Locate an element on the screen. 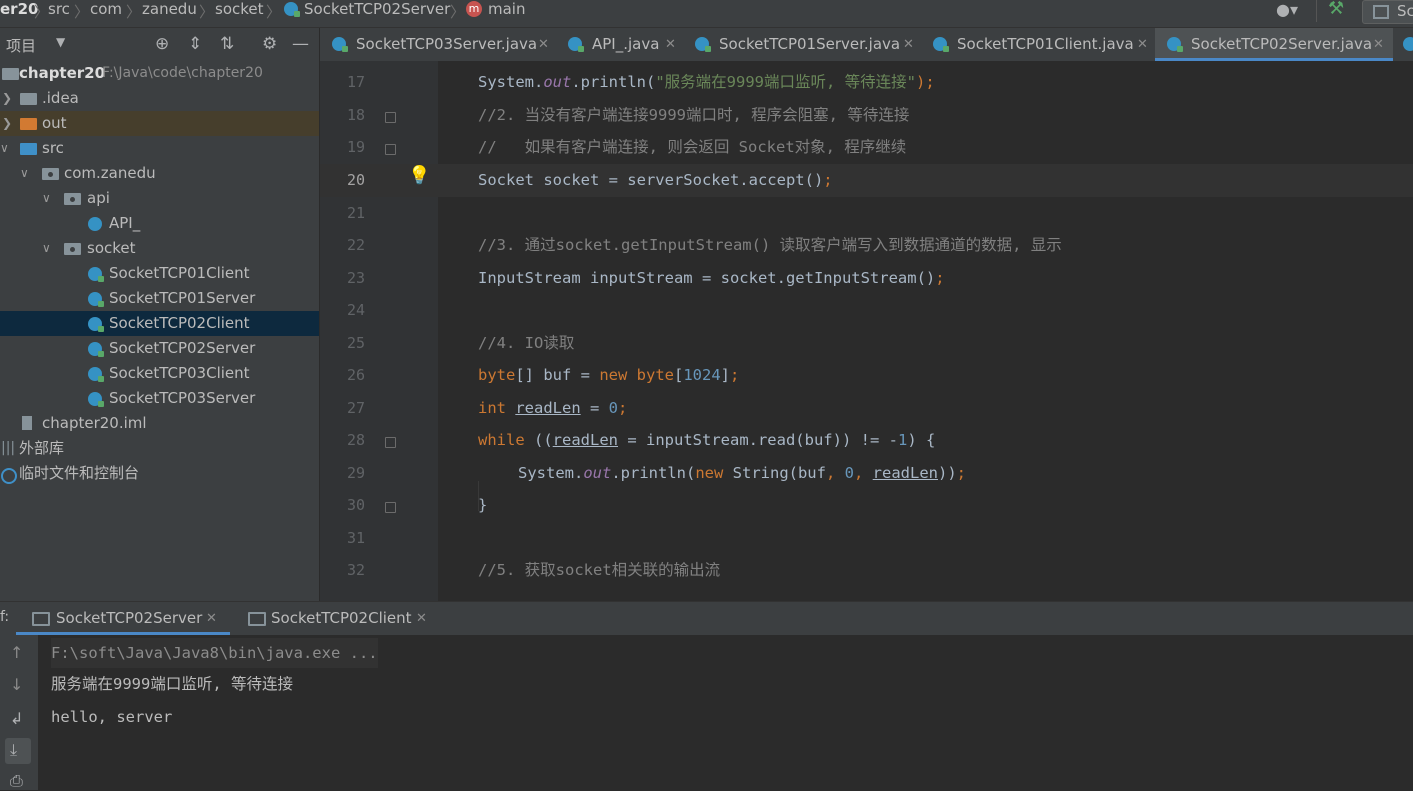  scroll-to-end-button: ⤓ is located at coordinates (18, 751).